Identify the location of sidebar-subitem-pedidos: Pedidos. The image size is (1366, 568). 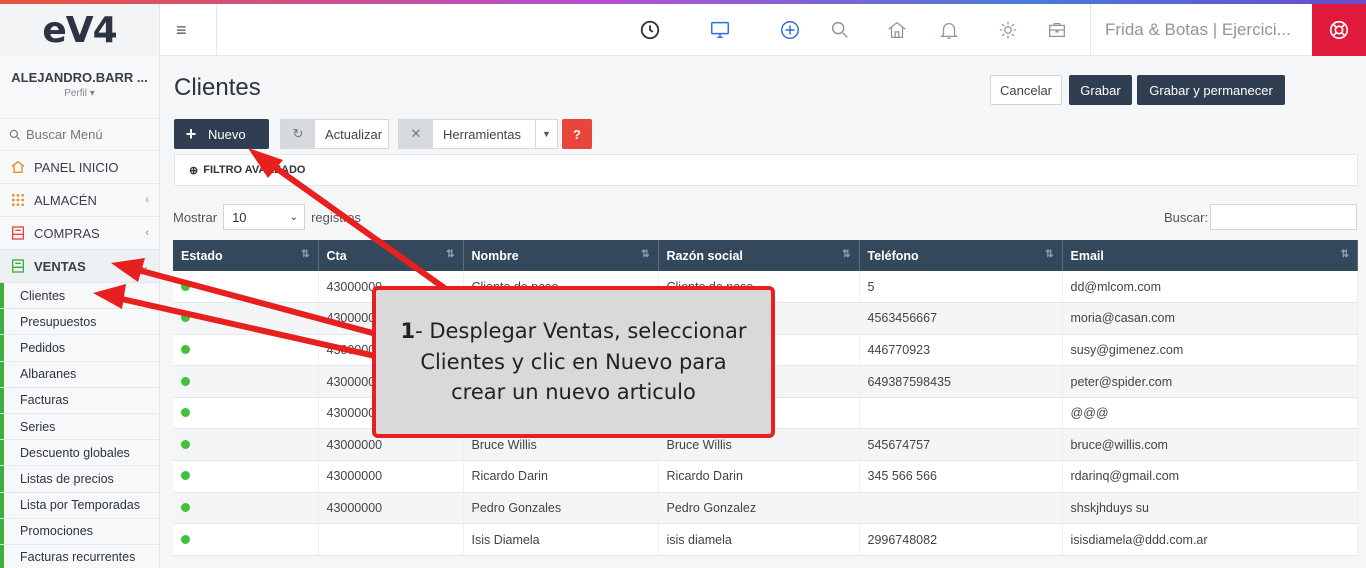
(79, 347).